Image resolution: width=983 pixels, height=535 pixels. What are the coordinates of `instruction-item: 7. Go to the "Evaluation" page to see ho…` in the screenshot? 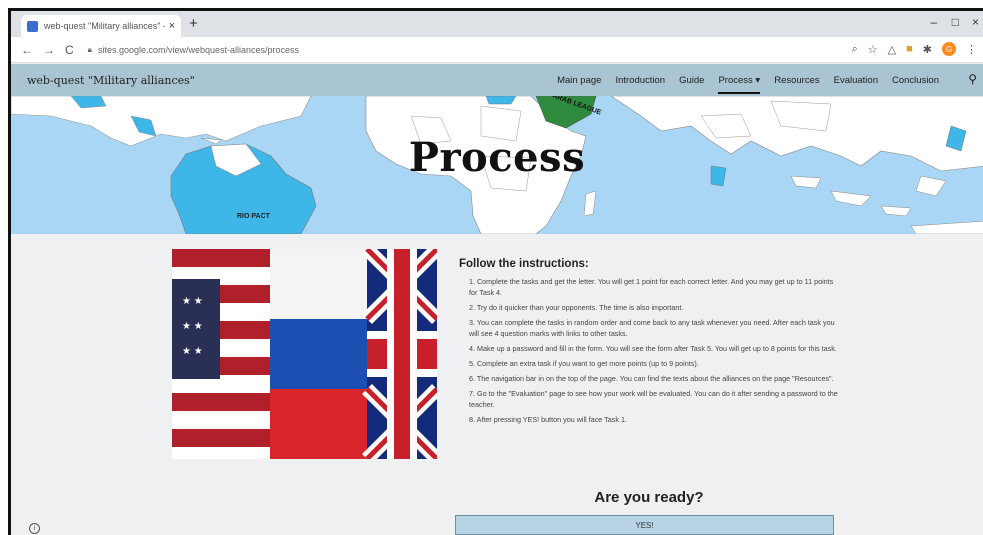 It's located at (653, 399).